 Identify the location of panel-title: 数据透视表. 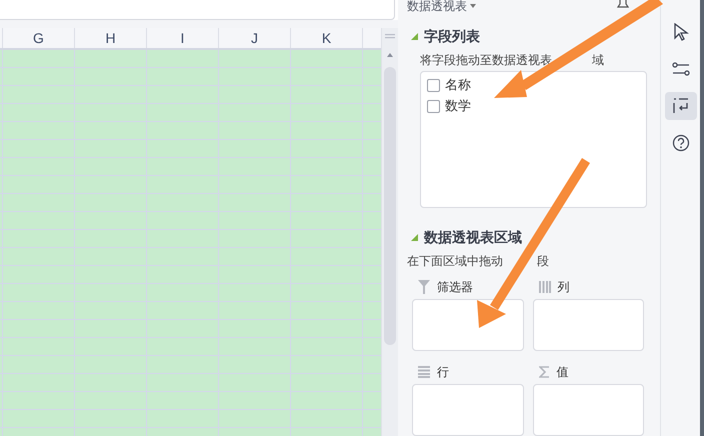
(437, 6).